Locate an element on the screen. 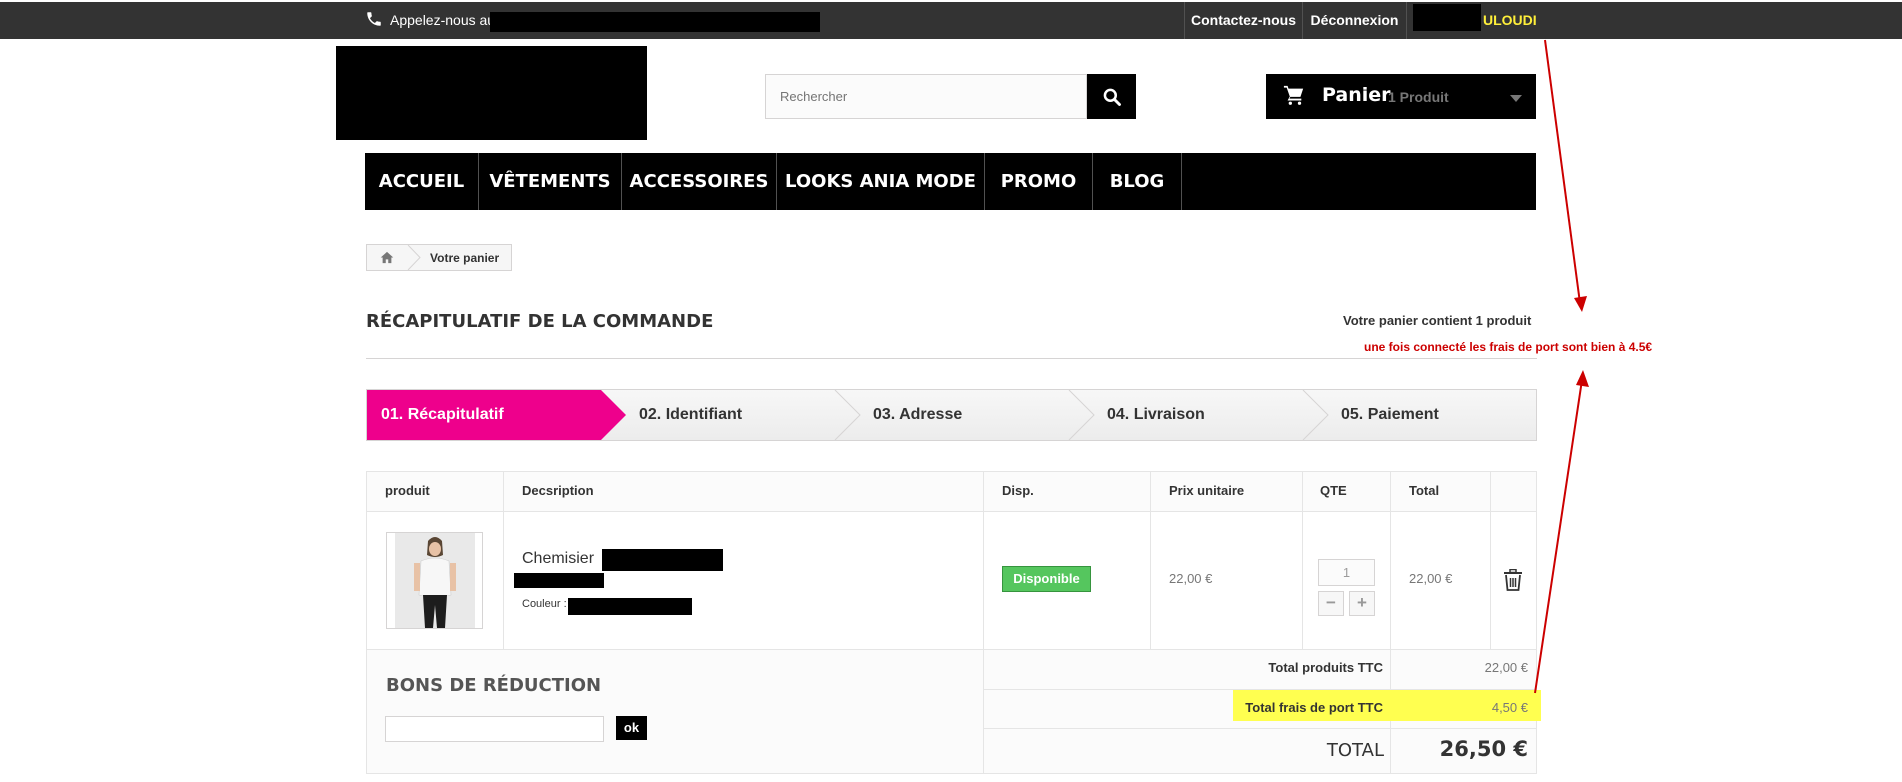 The height and width of the screenshot is (782, 1902). voucher-ok-button: ok is located at coordinates (631, 728).